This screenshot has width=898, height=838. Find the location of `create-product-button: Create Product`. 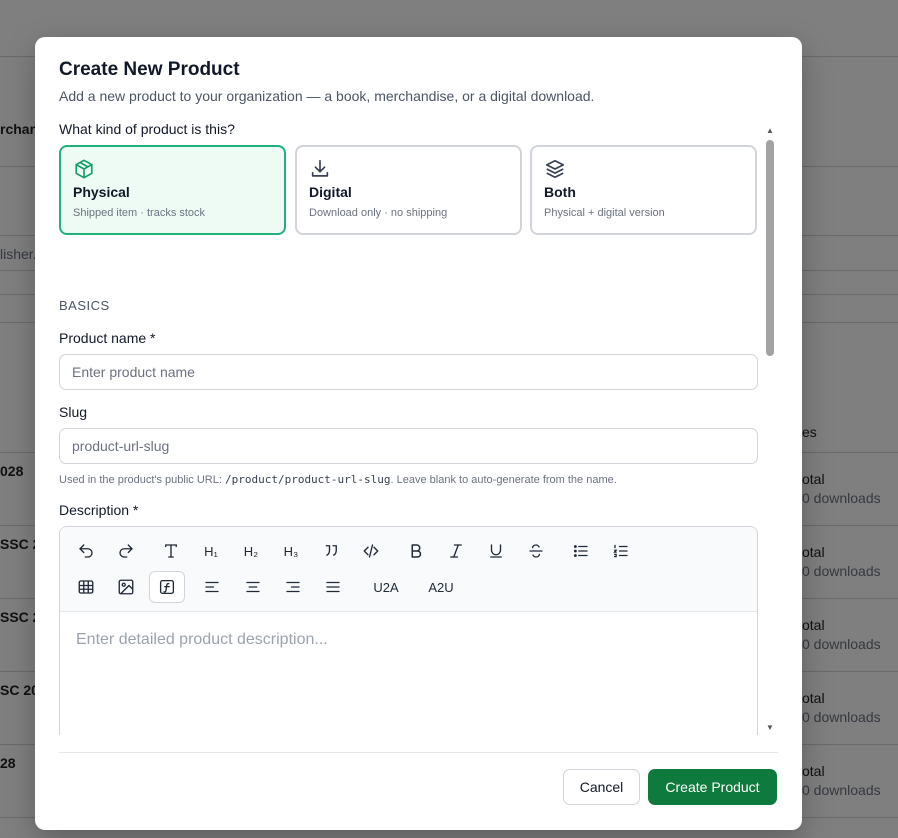

create-product-button: Create Product is located at coordinates (712, 787).